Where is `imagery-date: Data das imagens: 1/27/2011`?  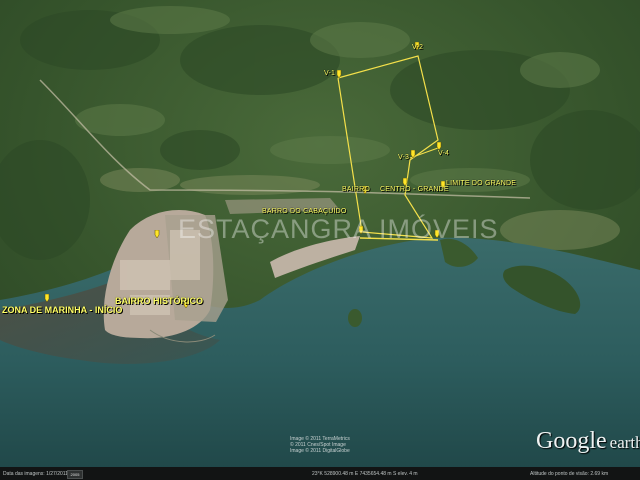
imagery-date: Data das imagens: 1/27/2011 is located at coordinates (35, 474).